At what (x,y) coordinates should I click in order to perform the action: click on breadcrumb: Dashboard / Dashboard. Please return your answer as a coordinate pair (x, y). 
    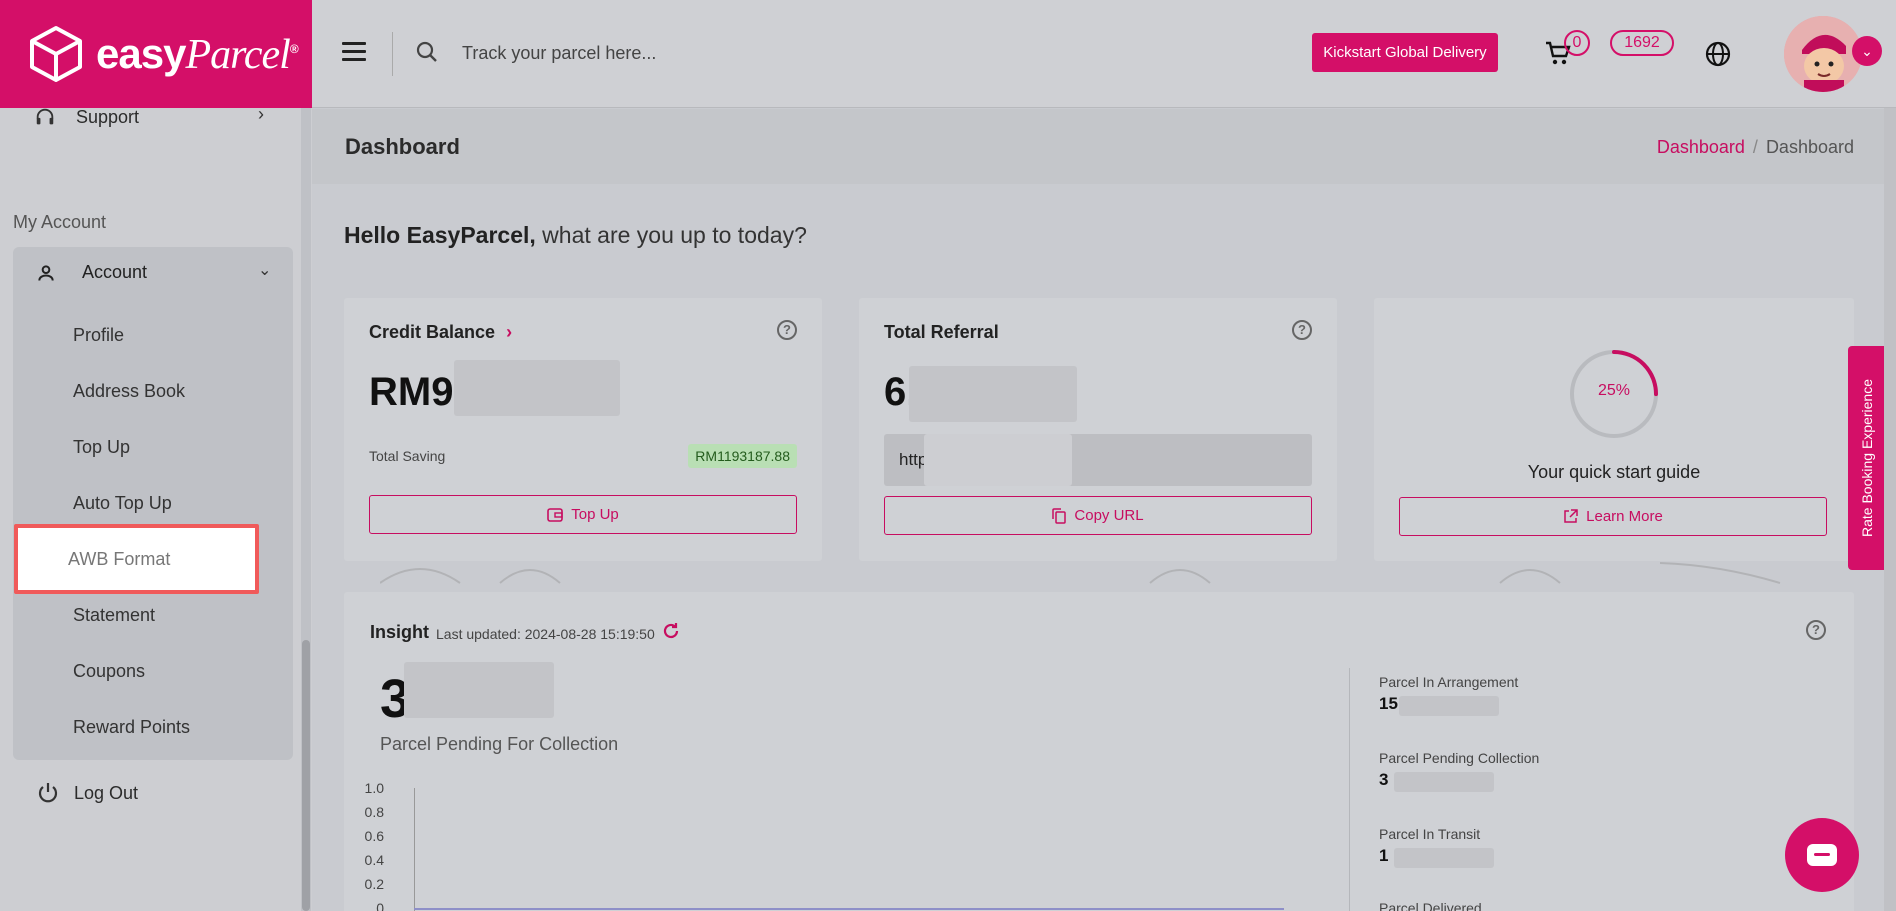
    Looking at the image, I should click on (1755, 147).